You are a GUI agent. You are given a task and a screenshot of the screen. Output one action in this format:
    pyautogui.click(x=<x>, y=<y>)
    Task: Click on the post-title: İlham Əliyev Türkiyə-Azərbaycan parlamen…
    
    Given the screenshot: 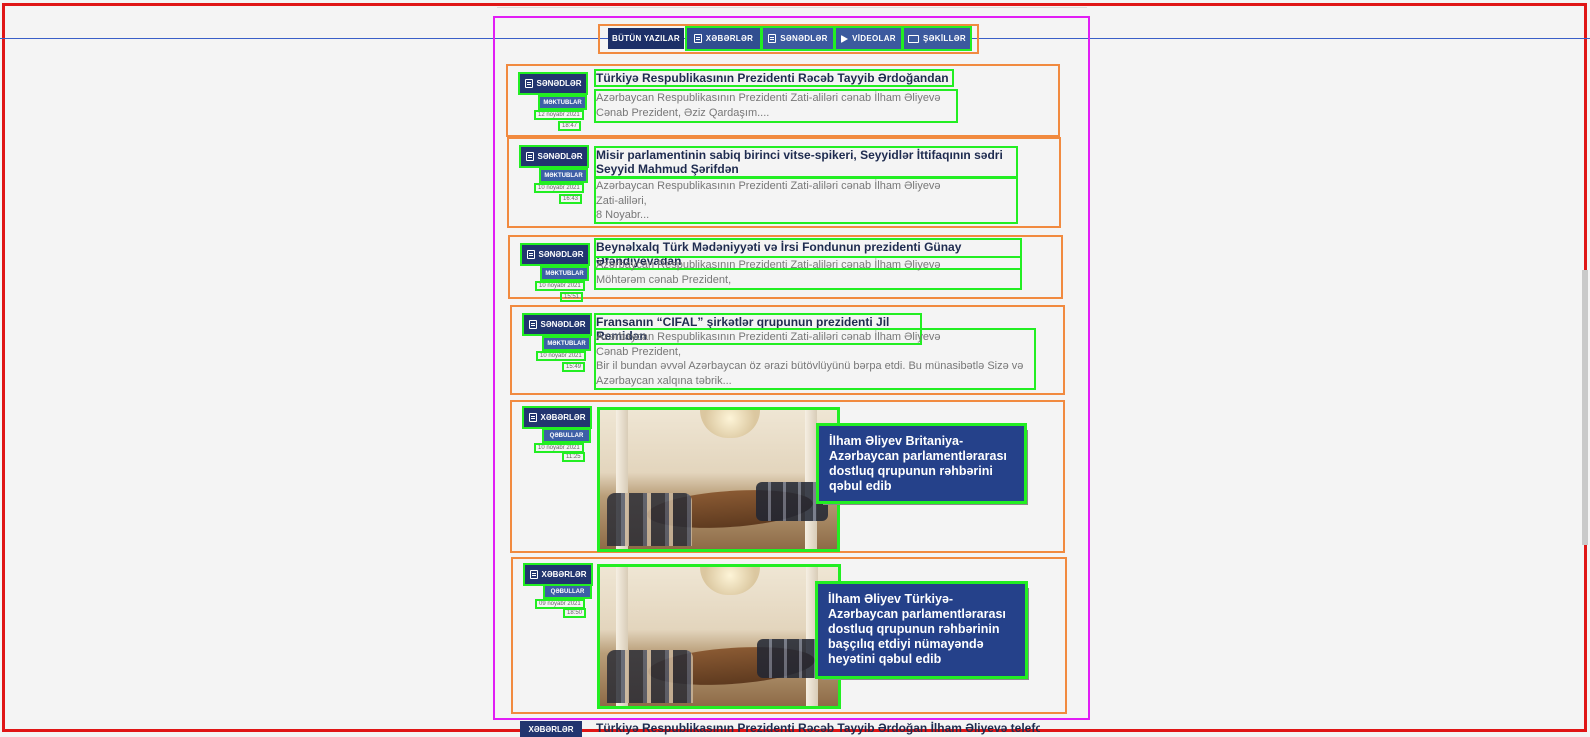 What is the action you would take?
    pyautogui.click(x=921, y=630)
    